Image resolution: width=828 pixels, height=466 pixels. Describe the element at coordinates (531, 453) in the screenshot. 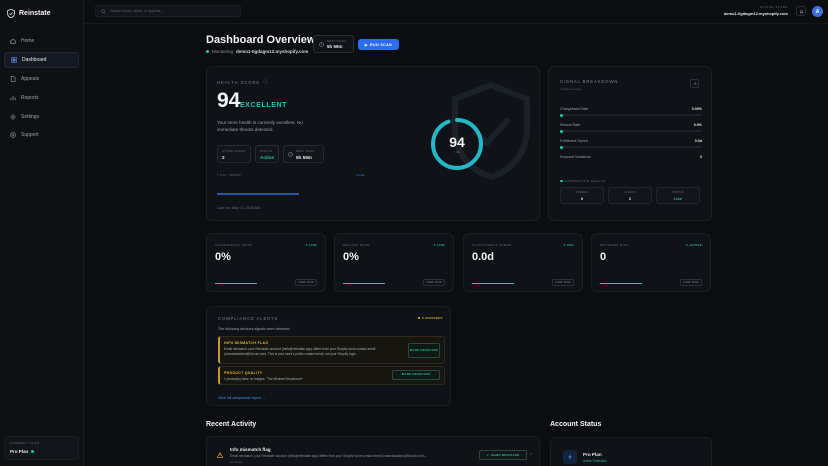

I see `dismiss-icon: ×` at that location.